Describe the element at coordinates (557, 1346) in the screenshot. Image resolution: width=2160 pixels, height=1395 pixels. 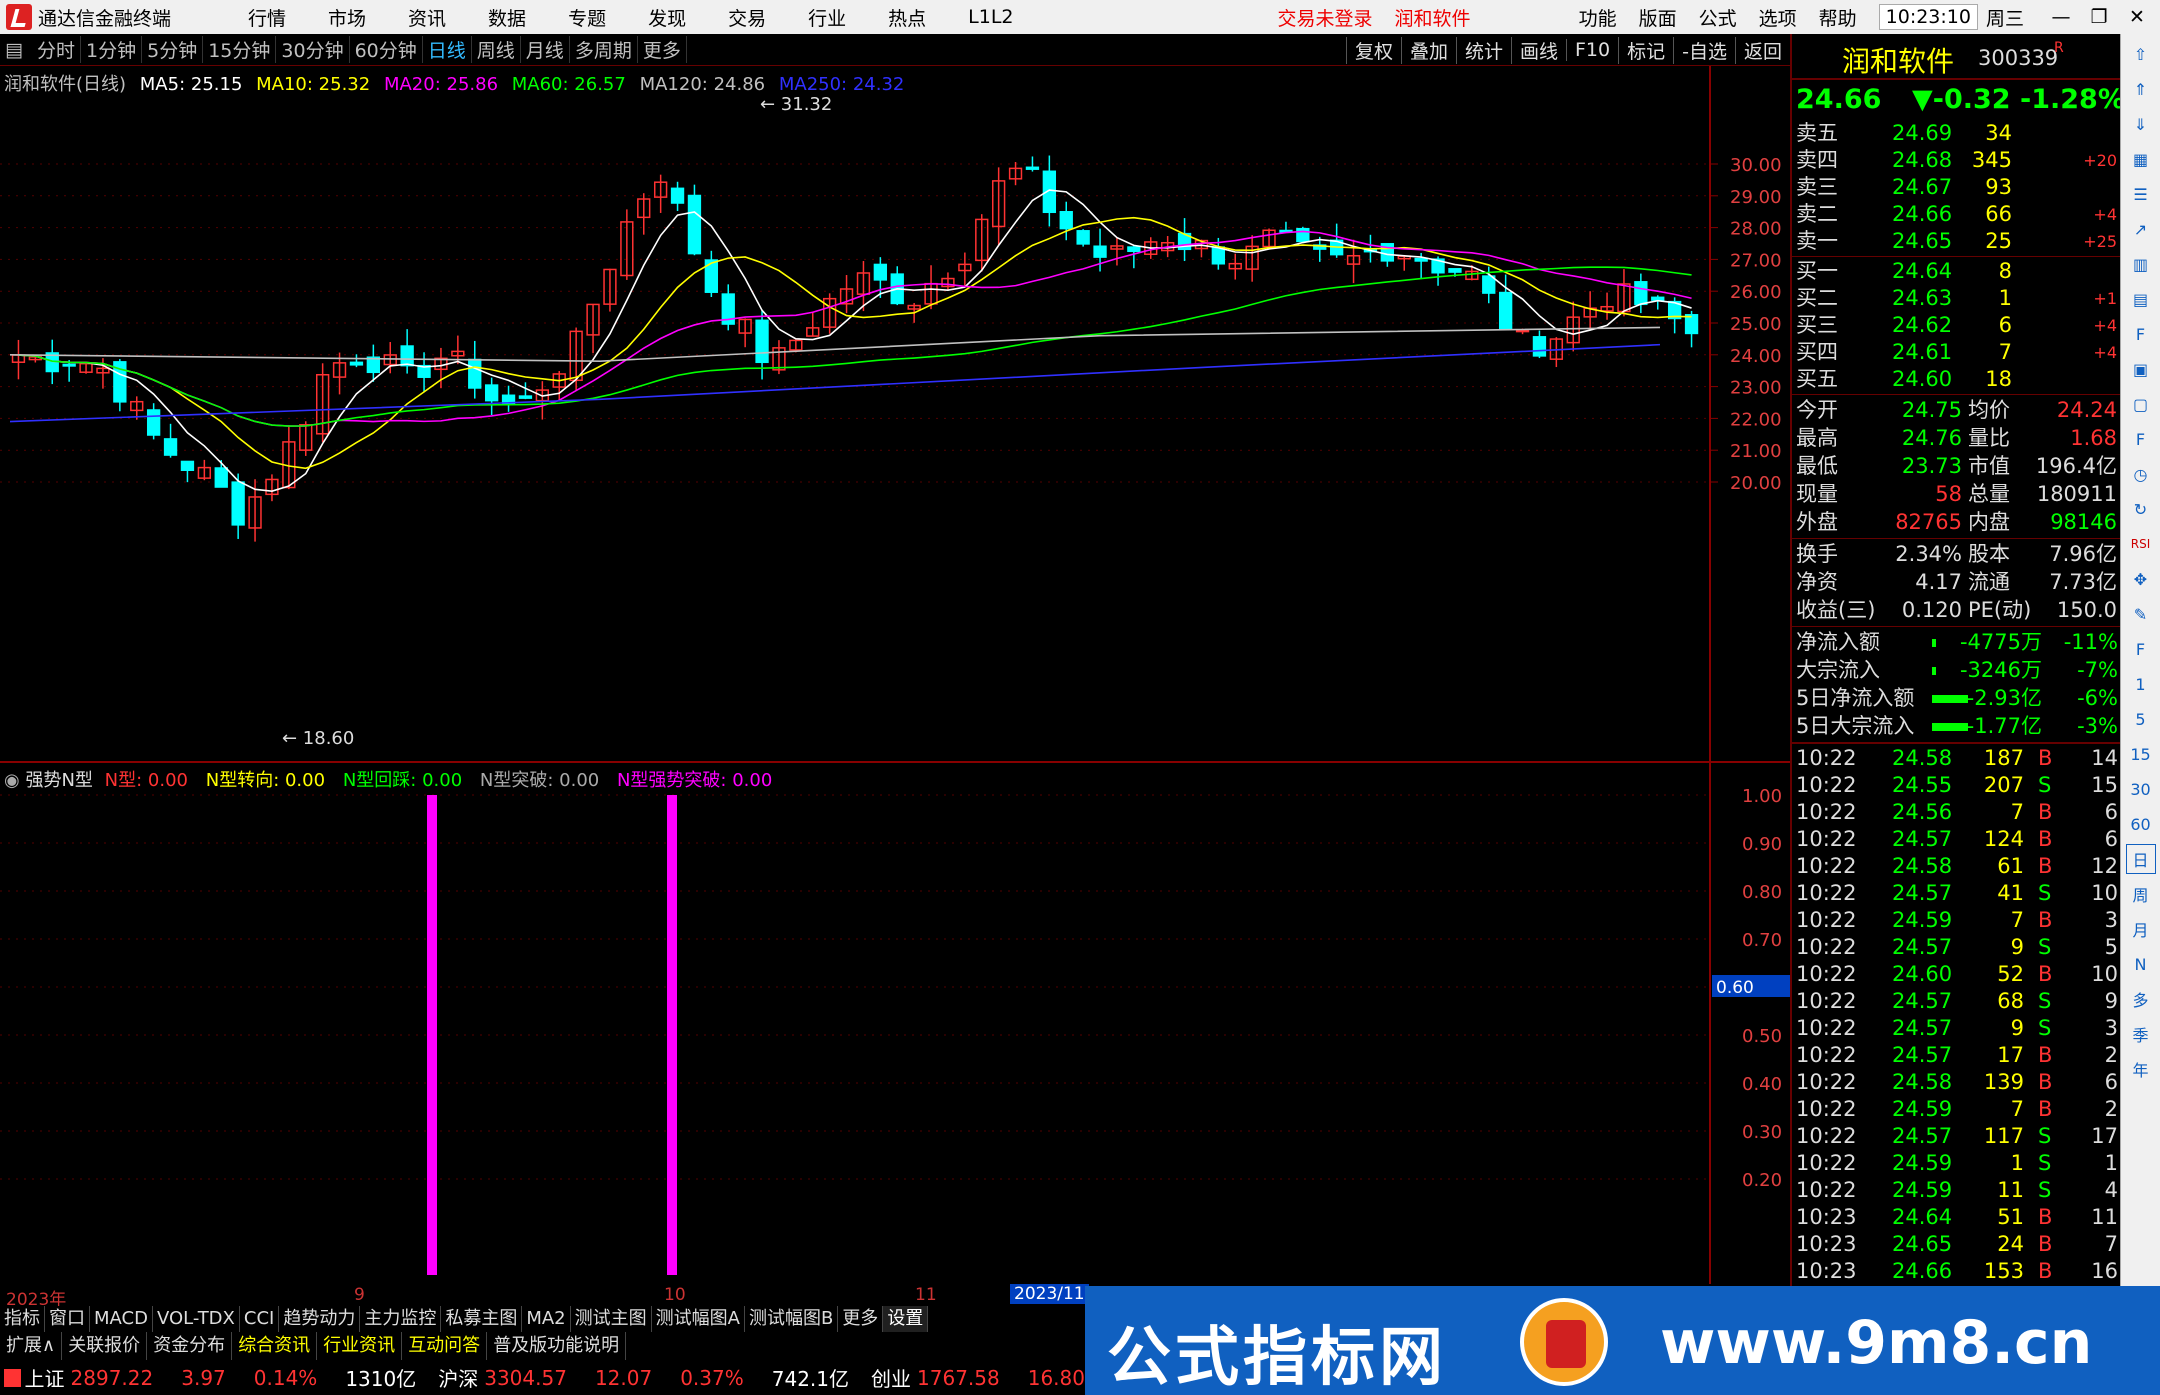
I see `tab-help: 普及版功能说明` at that location.